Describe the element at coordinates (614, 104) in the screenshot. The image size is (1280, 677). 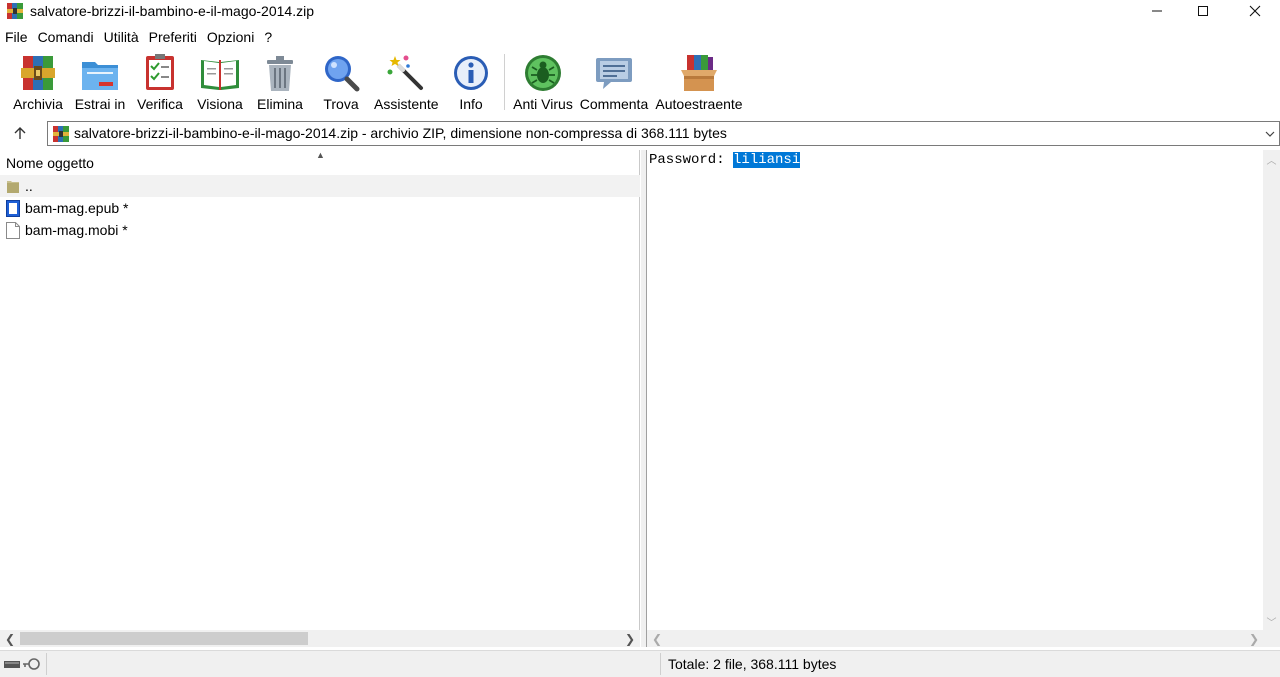
I see `commenta-label: Commenta` at that location.